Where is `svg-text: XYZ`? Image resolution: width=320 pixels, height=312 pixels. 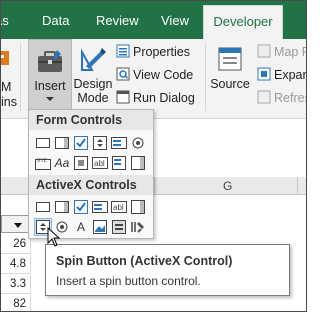 svg-text: XYZ is located at coordinates (42, 161).